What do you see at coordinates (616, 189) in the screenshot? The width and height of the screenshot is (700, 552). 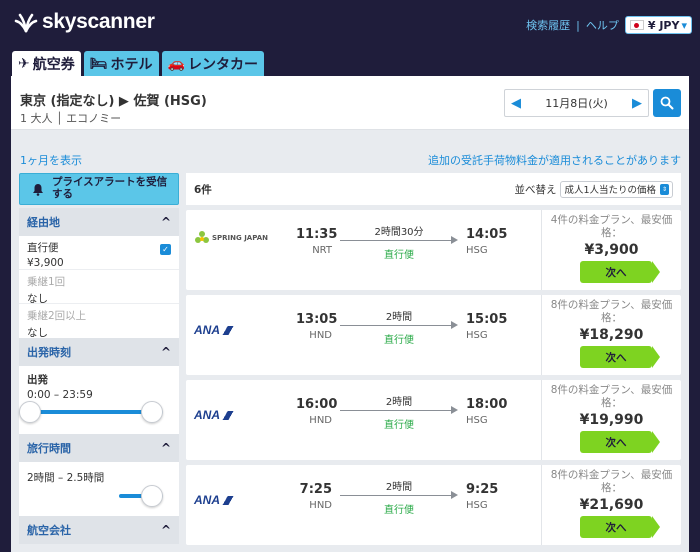 I see `sort-select: 成人1人当たりの価格 ⇕` at bounding box center [616, 189].